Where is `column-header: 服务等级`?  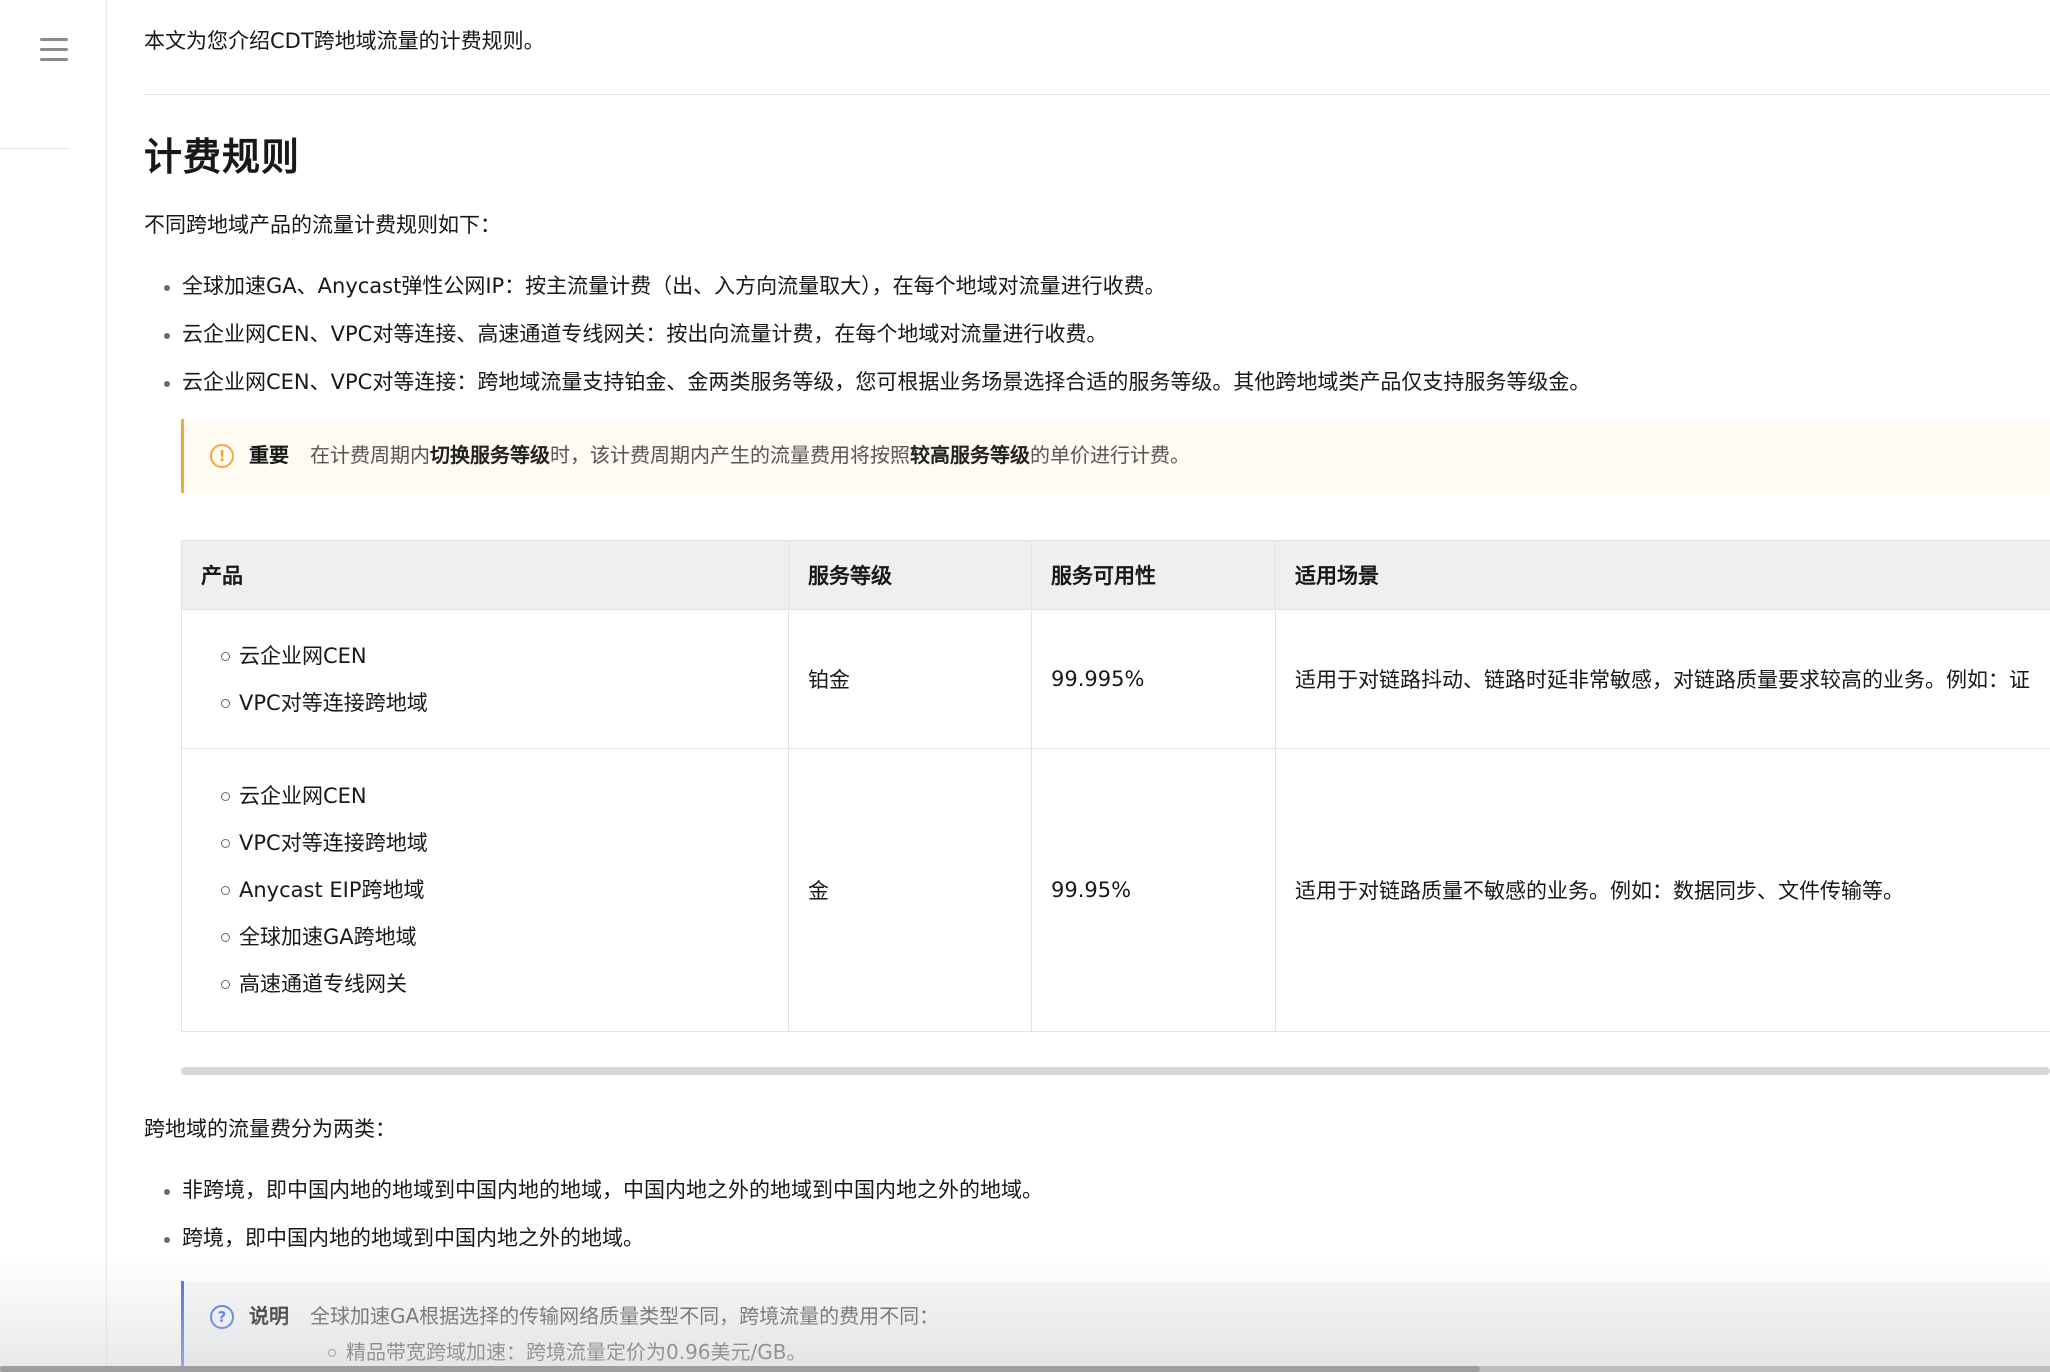
column-header: 服务等级 is located at coordinates (910, 575).